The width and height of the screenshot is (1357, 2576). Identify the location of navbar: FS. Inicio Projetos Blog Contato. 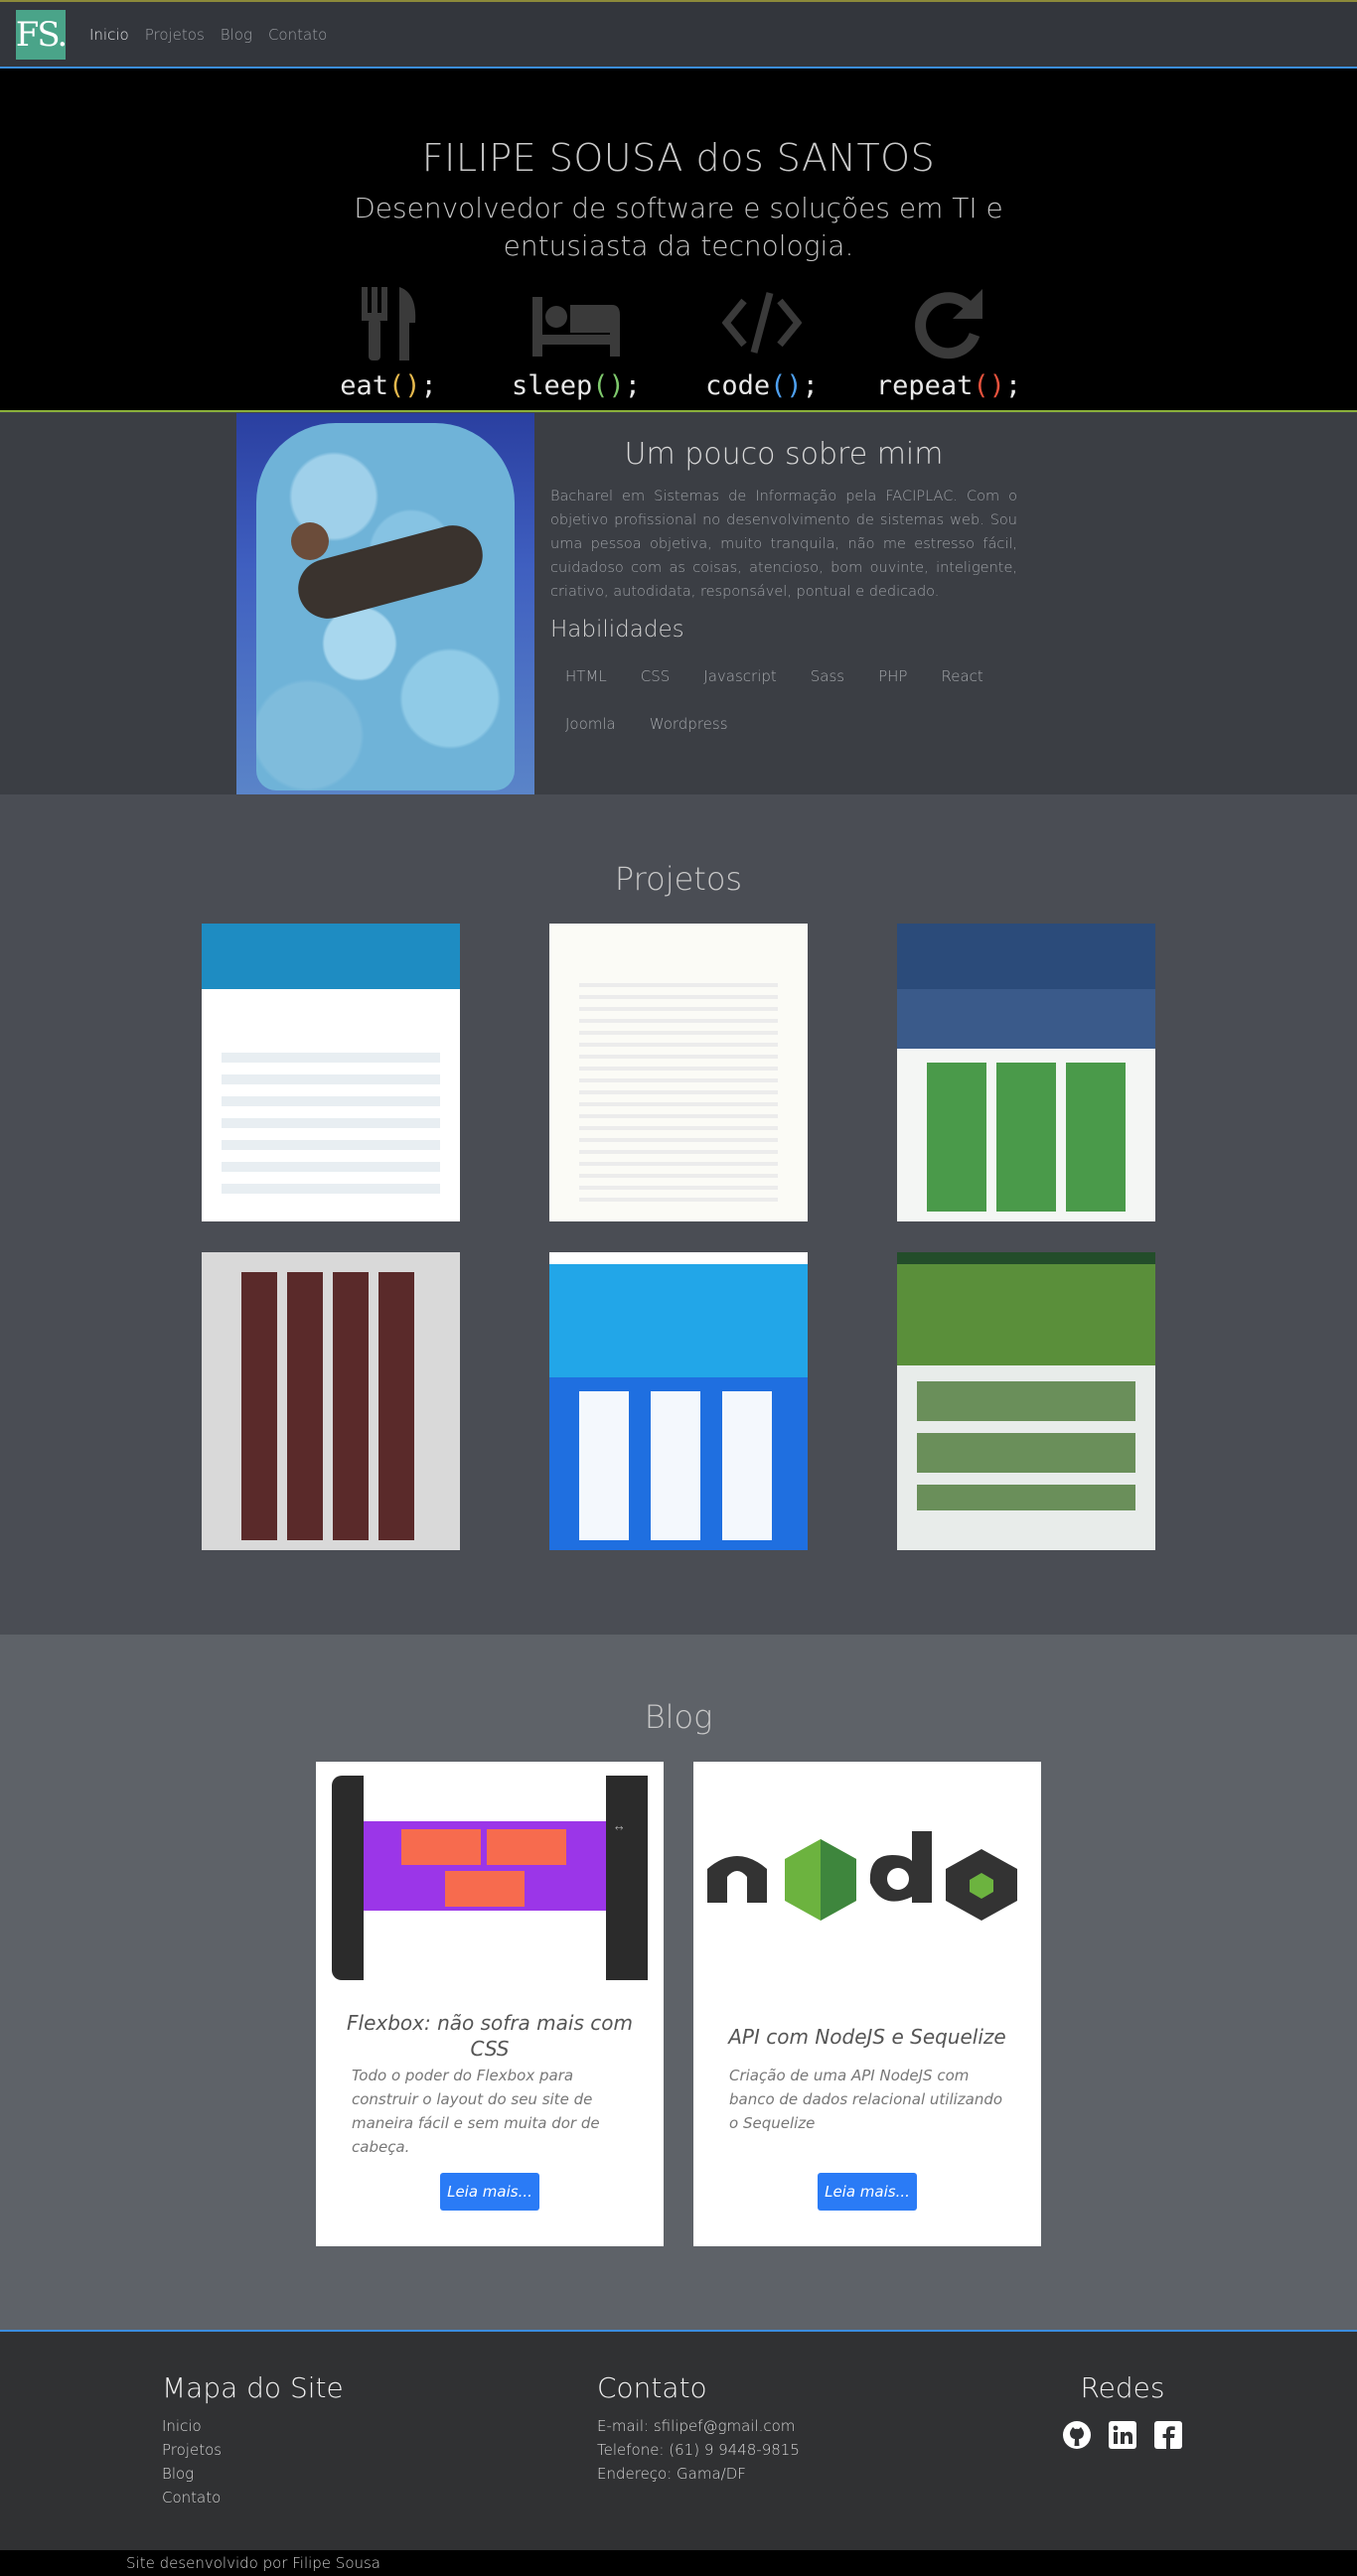
(678, 34).